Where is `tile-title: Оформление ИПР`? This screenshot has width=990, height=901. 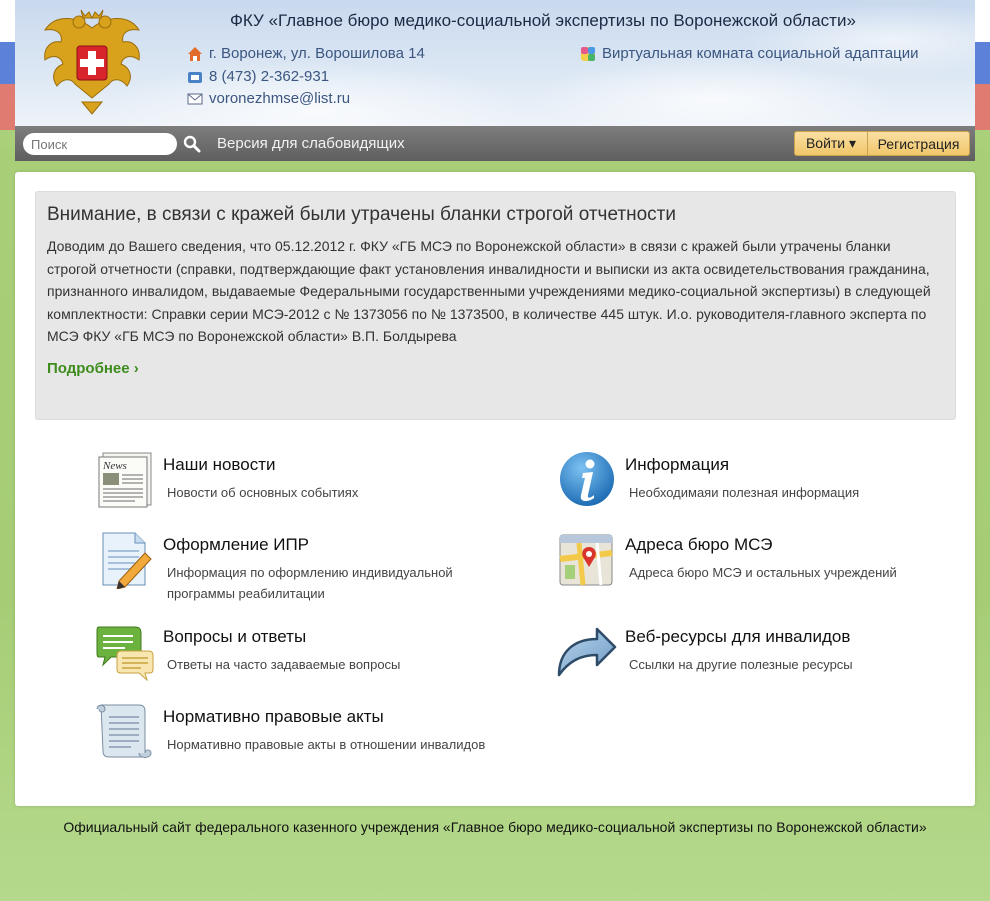
tile-title: Оформление ИПР is located at coordinates (236, 544).